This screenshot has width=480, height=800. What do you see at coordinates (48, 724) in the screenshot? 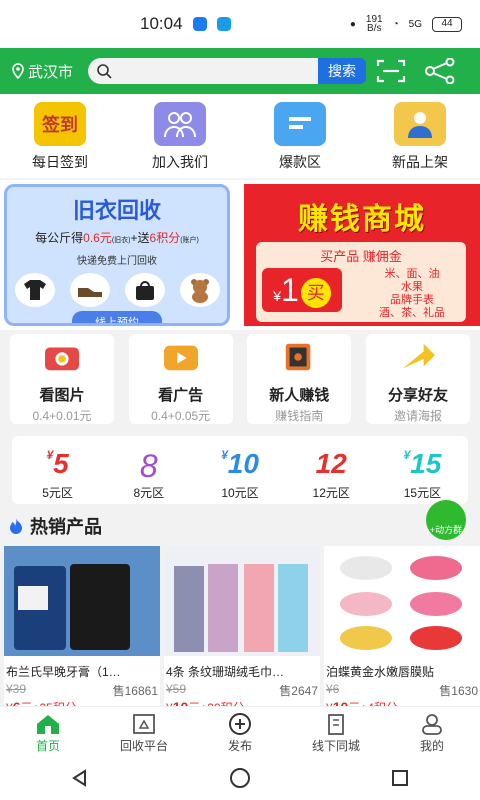
I see `home-icon` at bounding box center [48, 724].